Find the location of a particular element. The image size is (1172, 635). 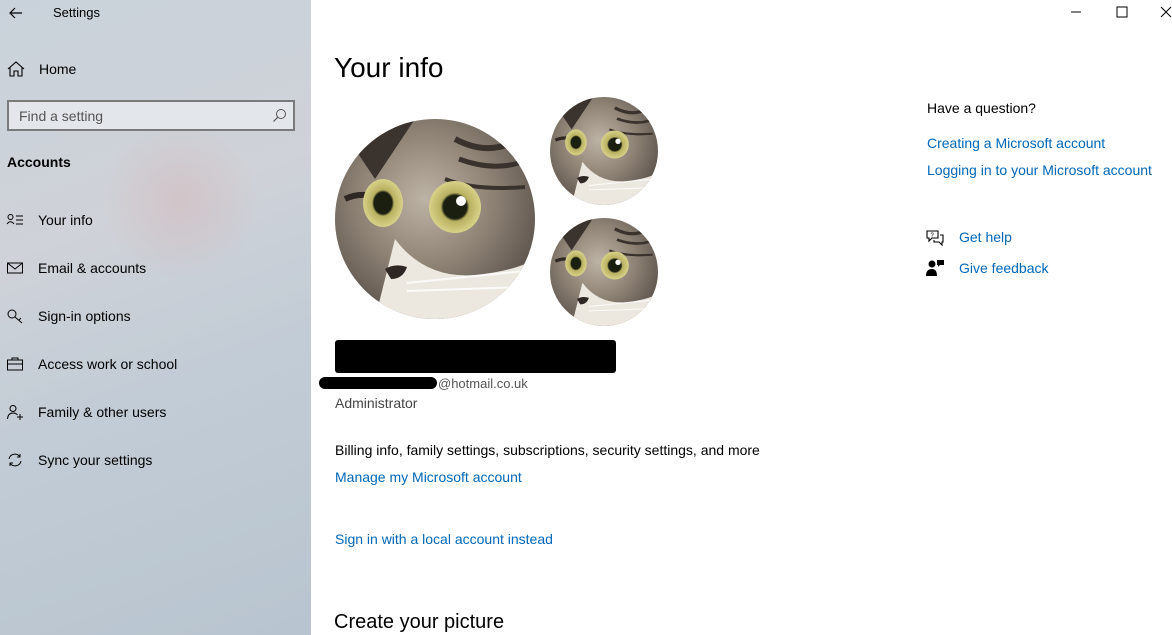

sidebar-item-family: Family & other users is located at coordinates (155, 412).